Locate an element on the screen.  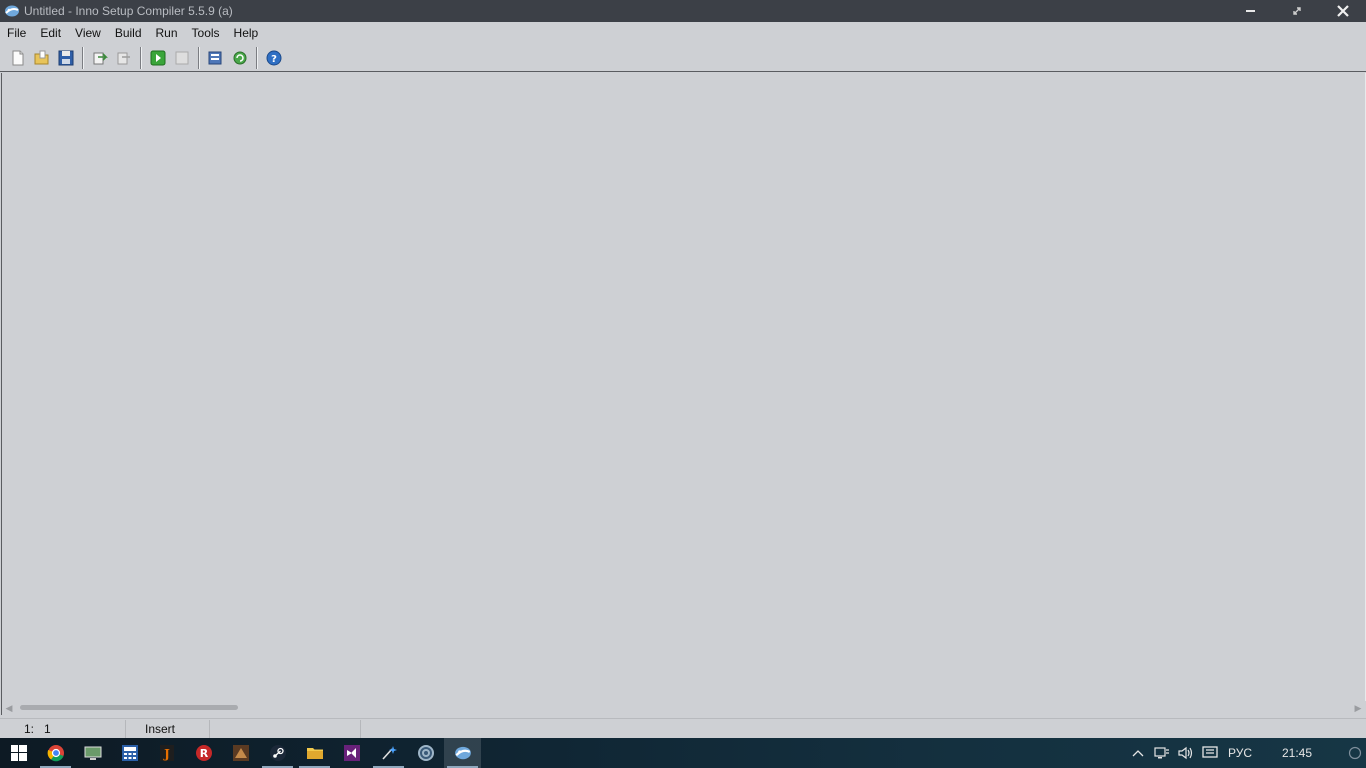
file-explorer-icon is located at coordinates (314, 753).